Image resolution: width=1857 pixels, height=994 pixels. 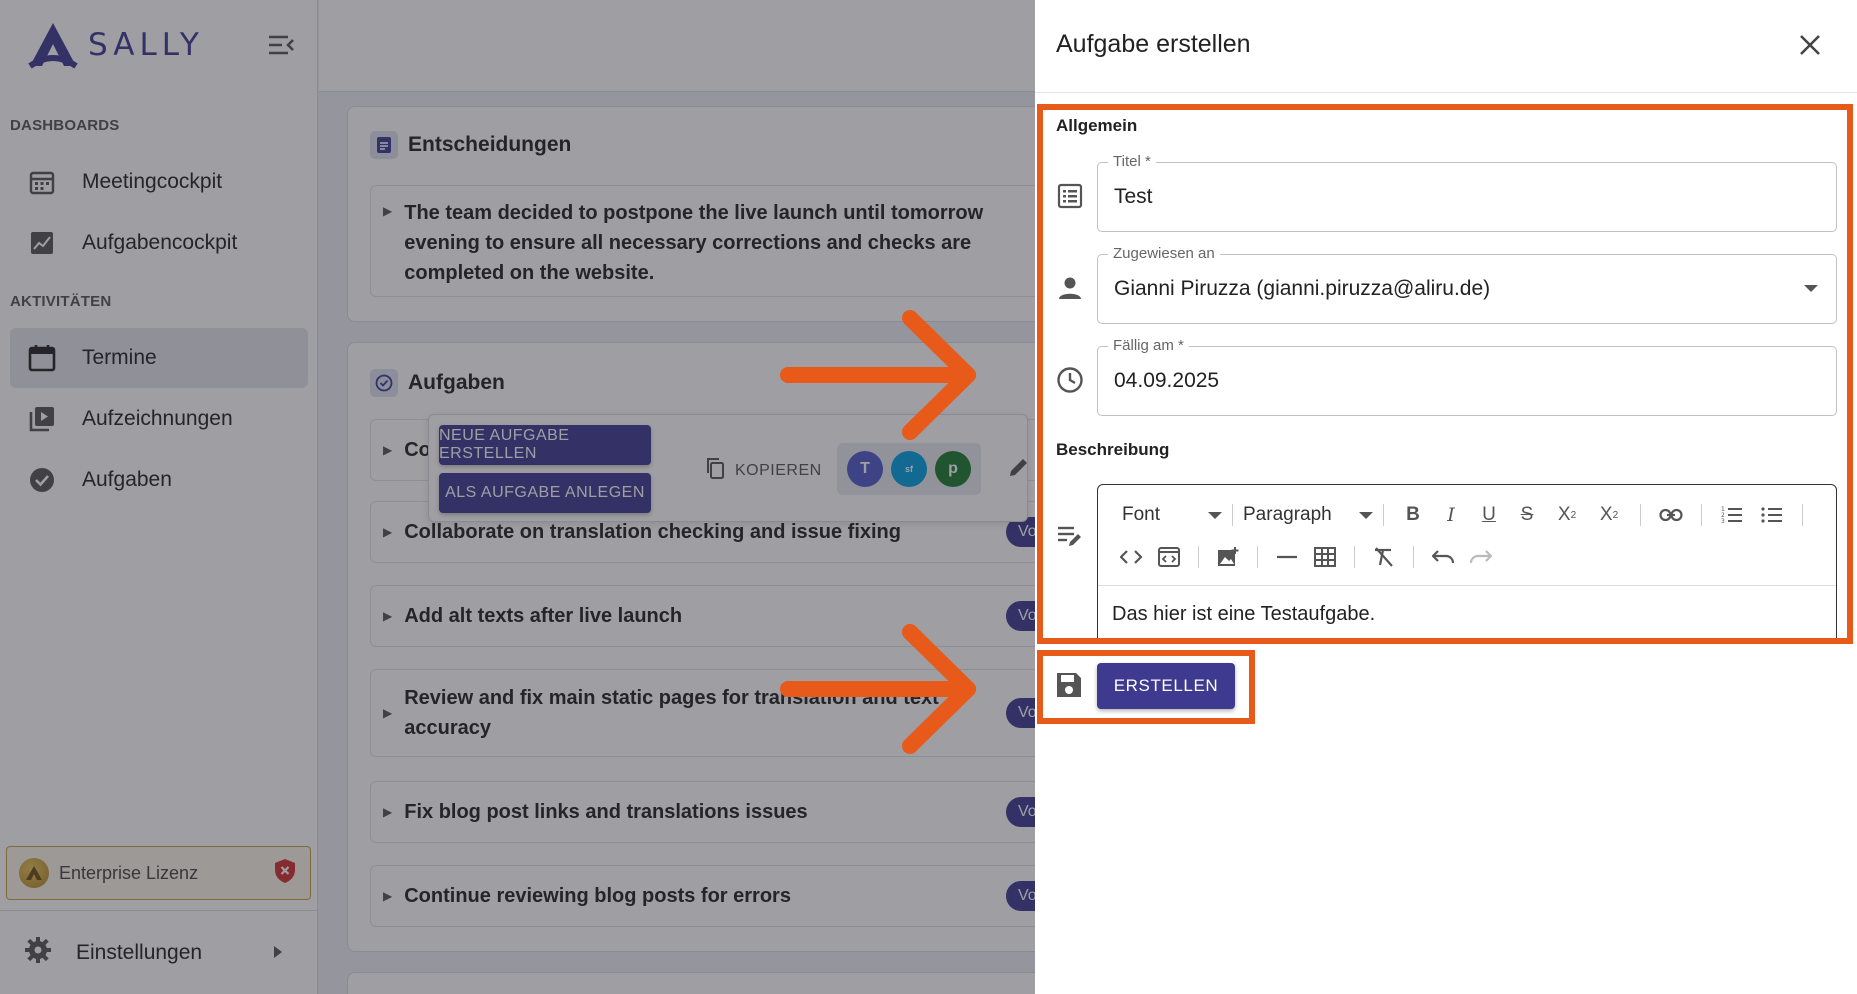 What do you see at coordinates (1146, 687) in the screenshot?
I see `highlight-frame-button` at bounding box center [1146, 687].